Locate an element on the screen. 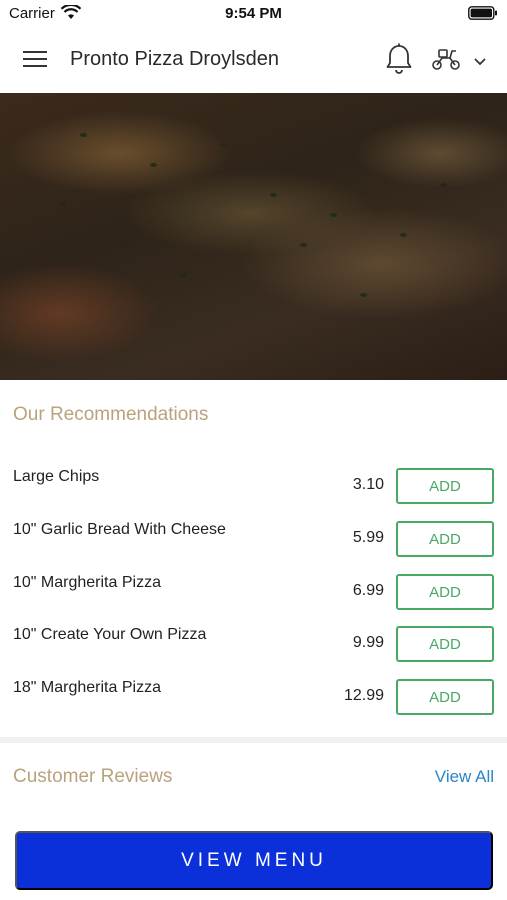 This screenshot has width=507, height=900. item-name: 10" Margherita Pizza is located at coordinates (87, 582).